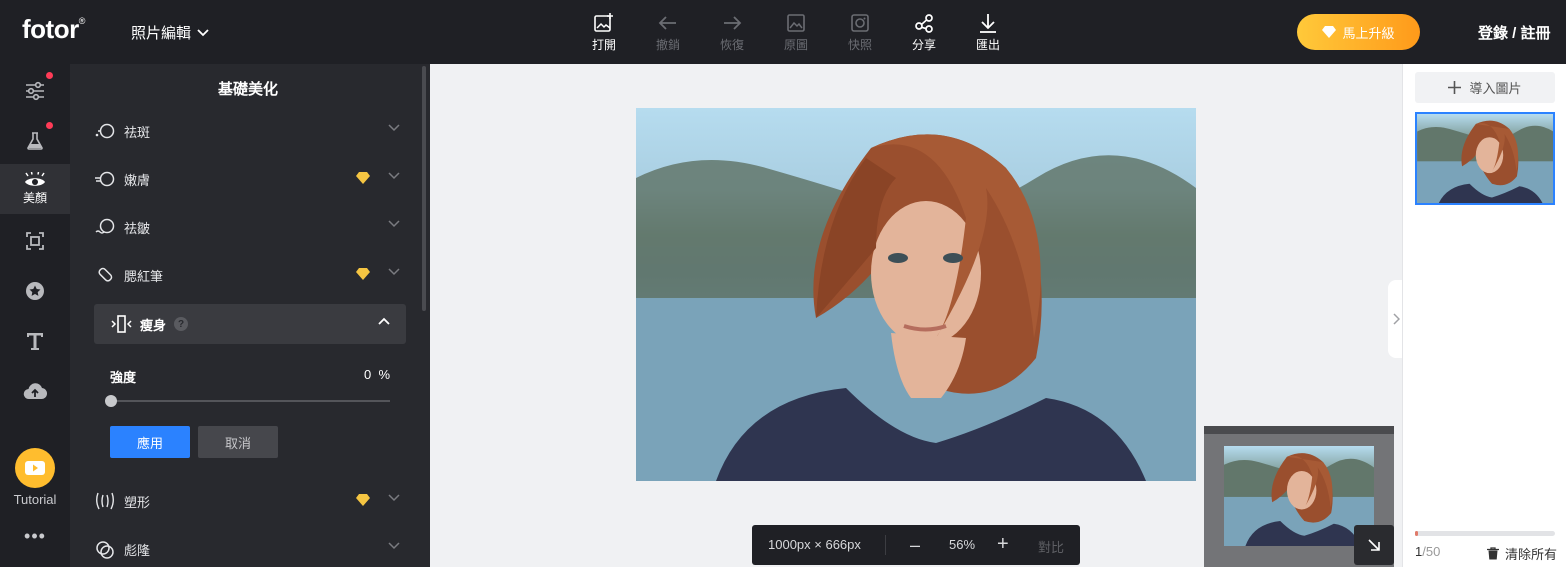  What do you see at coordinates (250, 131) in the screenshot?
I see `panel-item-blemish: 祛斑` at bounding box center [250, 131].